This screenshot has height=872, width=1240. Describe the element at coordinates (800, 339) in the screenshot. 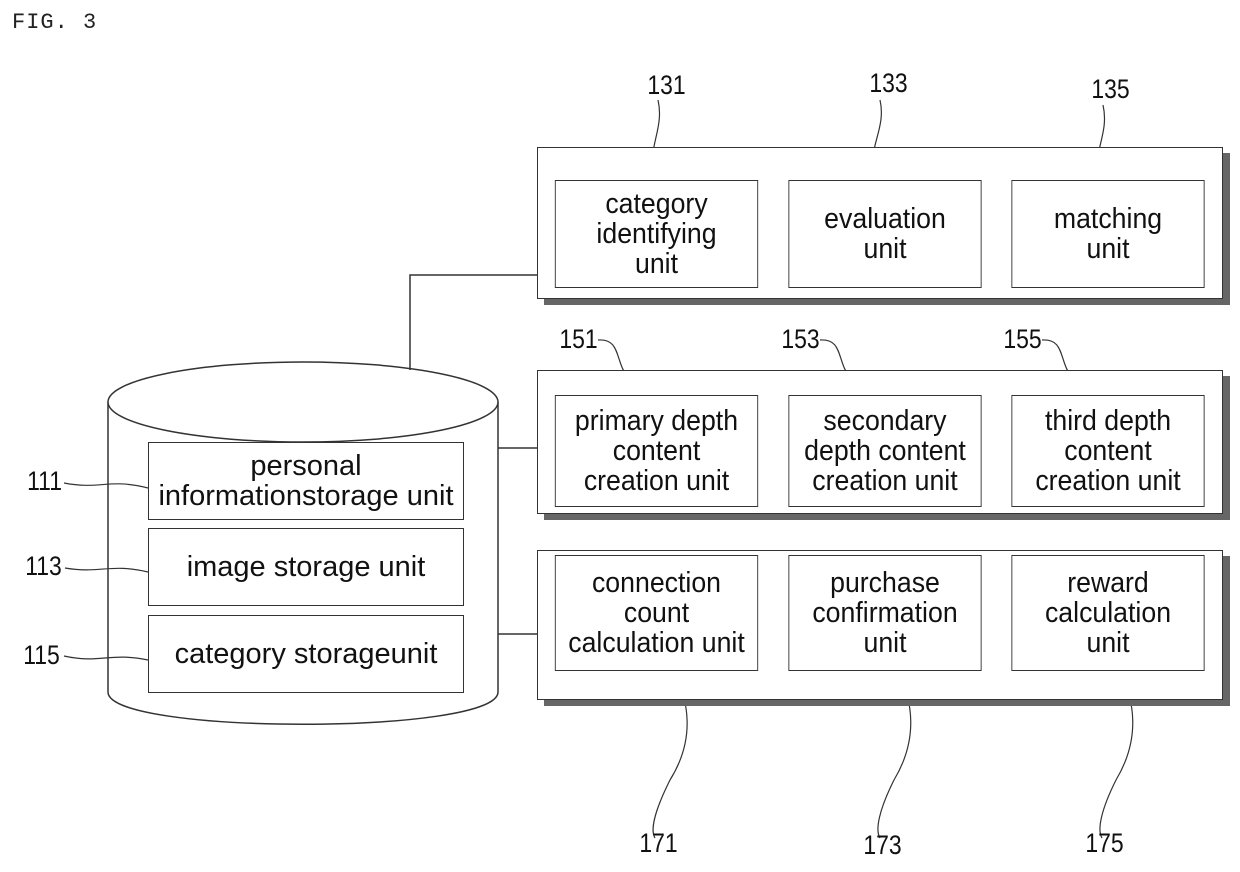

I see `ref-153: 153` at that location.